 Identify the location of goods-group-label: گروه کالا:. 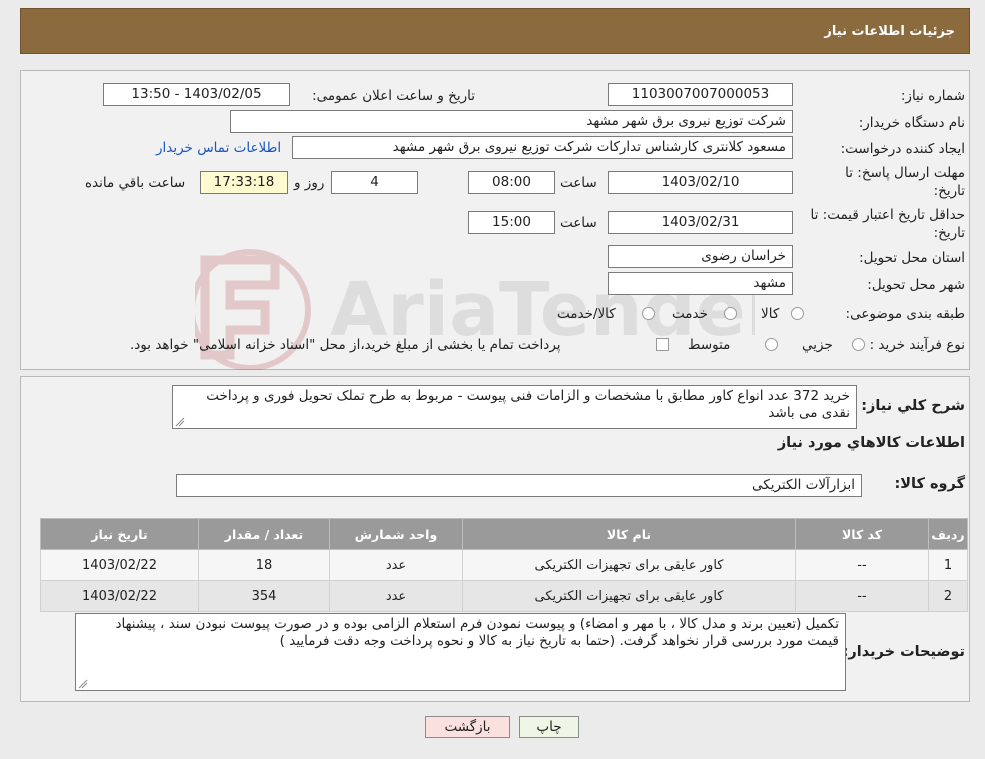
(929, 484).